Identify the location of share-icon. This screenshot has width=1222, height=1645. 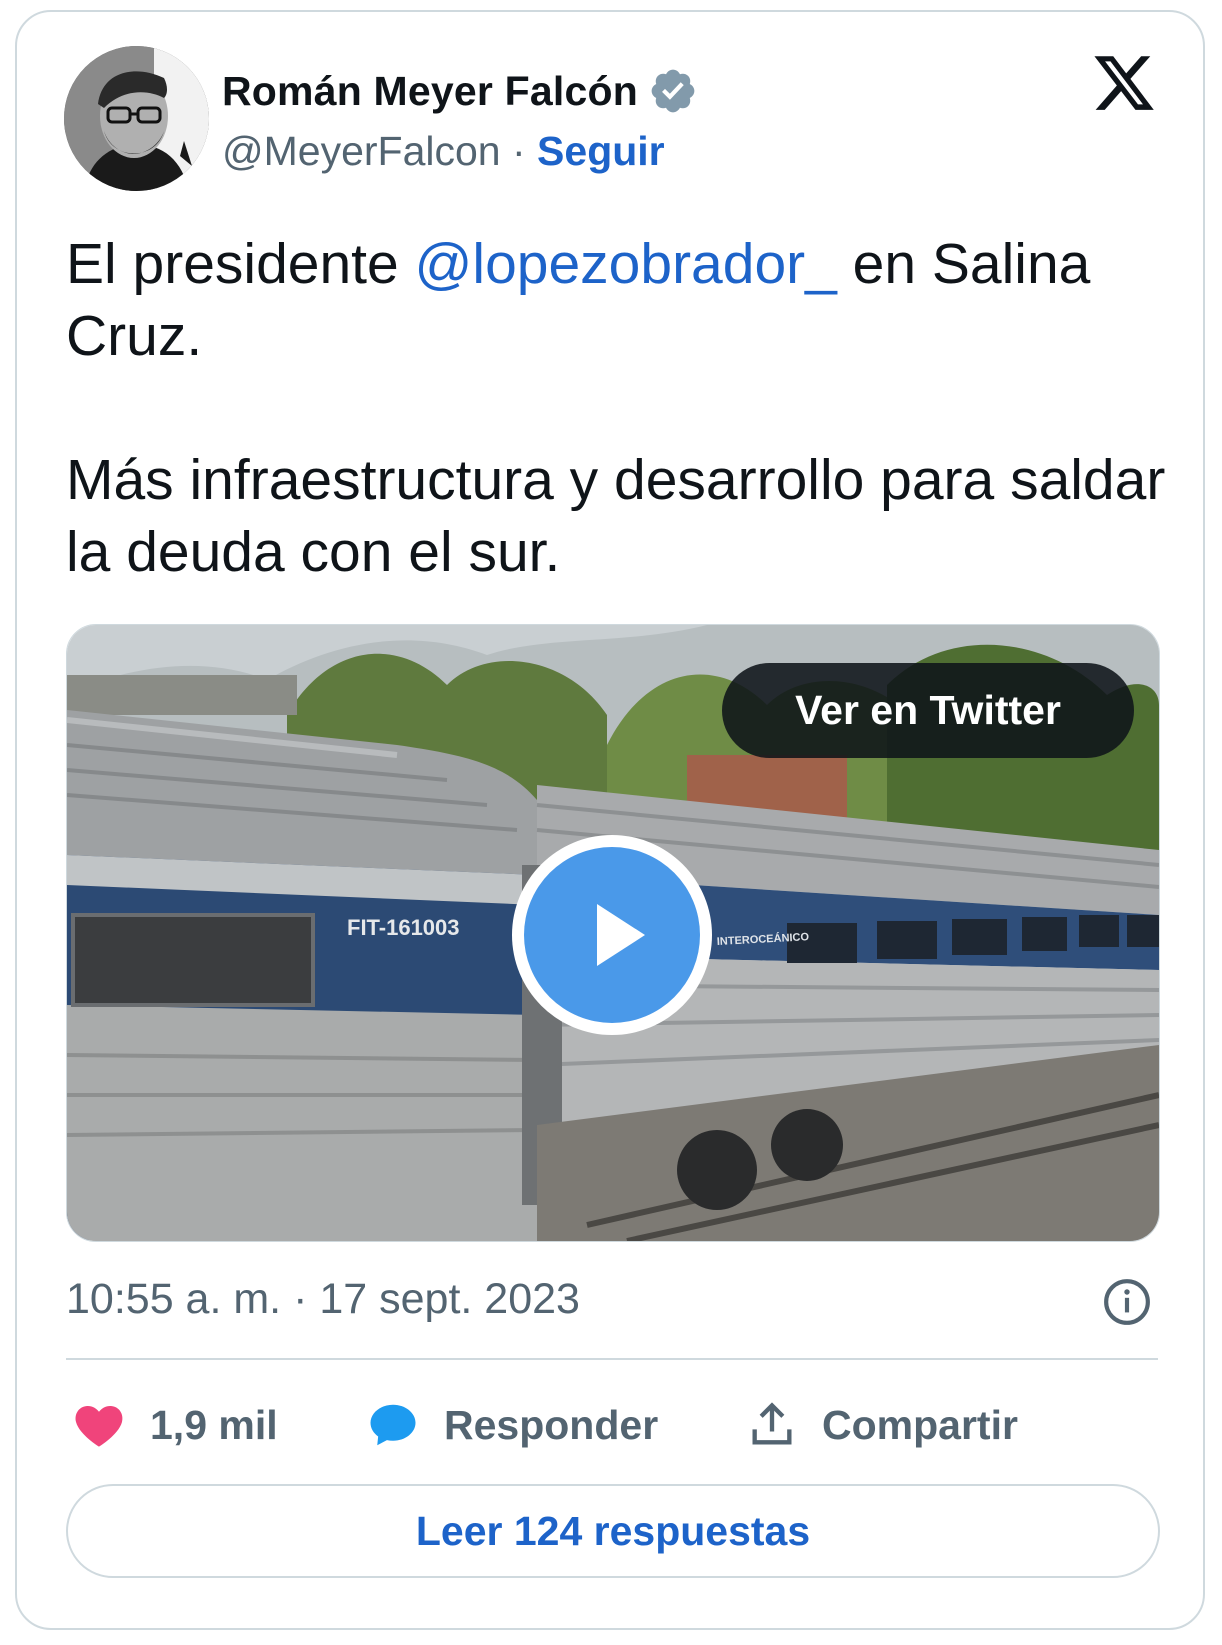
(772, 1423).